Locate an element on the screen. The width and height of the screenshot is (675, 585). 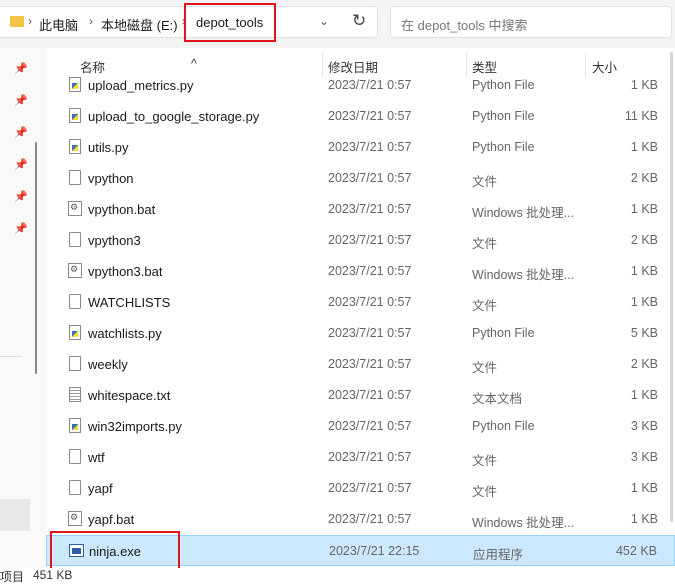
file-name: vpython.bat is located at coordinates (122, 209).